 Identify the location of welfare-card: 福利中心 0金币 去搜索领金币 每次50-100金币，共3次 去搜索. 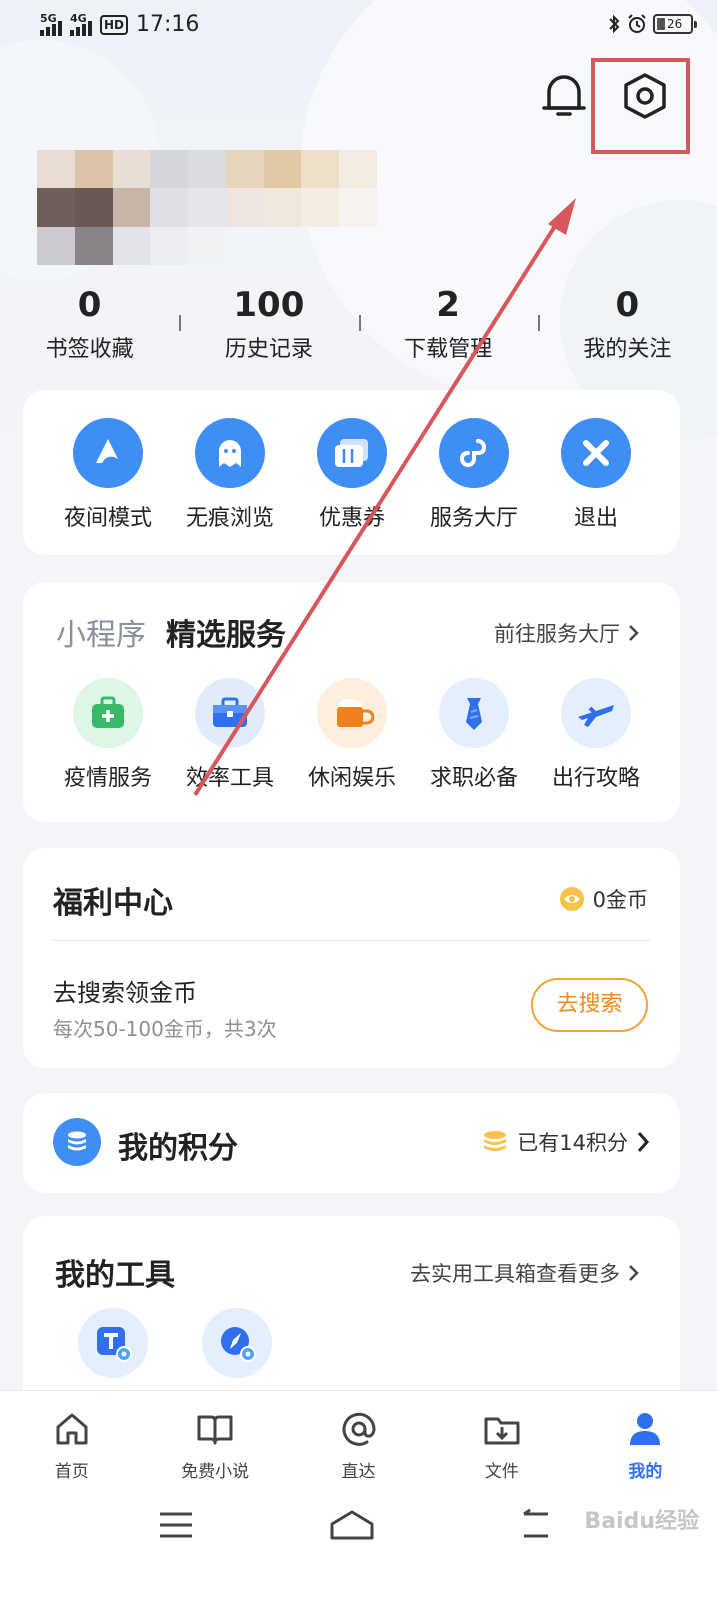
(351, 958).